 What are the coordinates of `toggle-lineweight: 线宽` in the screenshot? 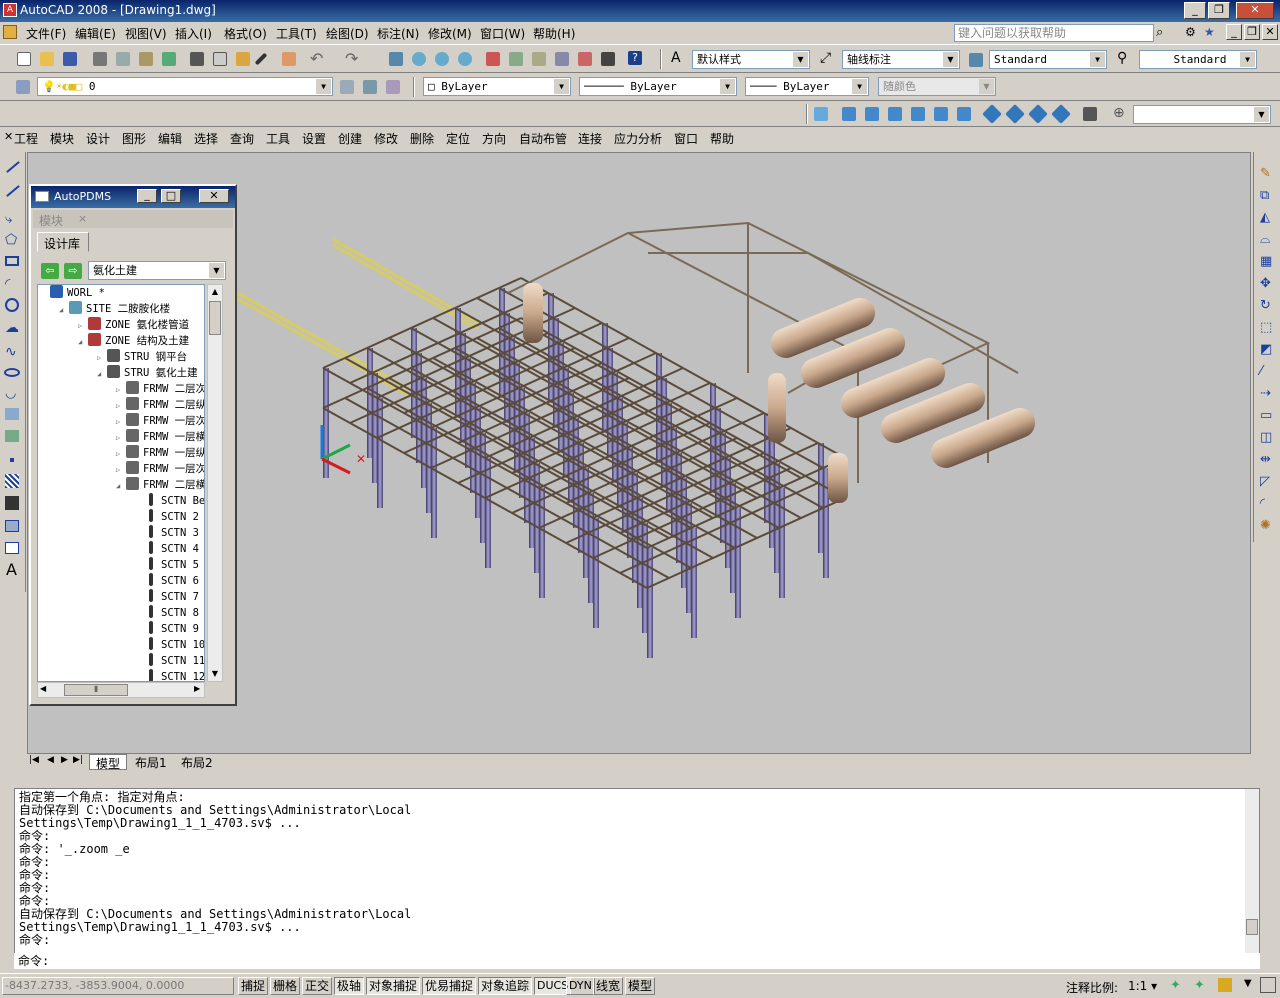 It's located at (608, 986).